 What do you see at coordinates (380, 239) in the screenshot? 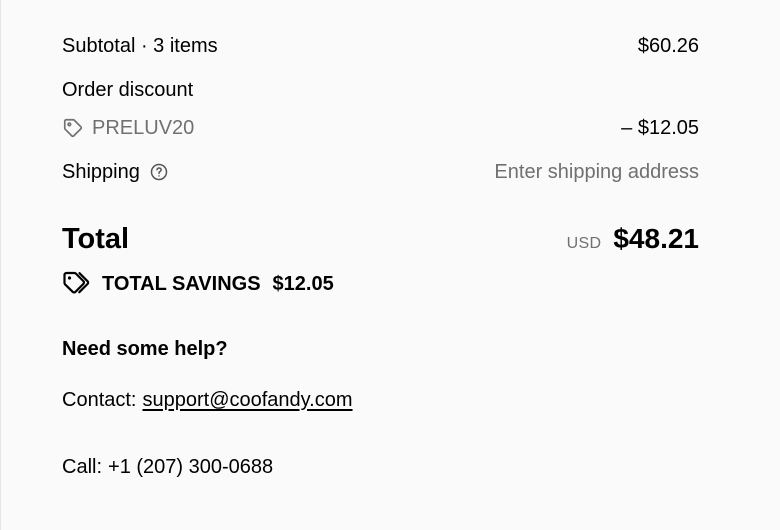
I see `total-row: Total USD $48.21` at bounding box center [380, 239].